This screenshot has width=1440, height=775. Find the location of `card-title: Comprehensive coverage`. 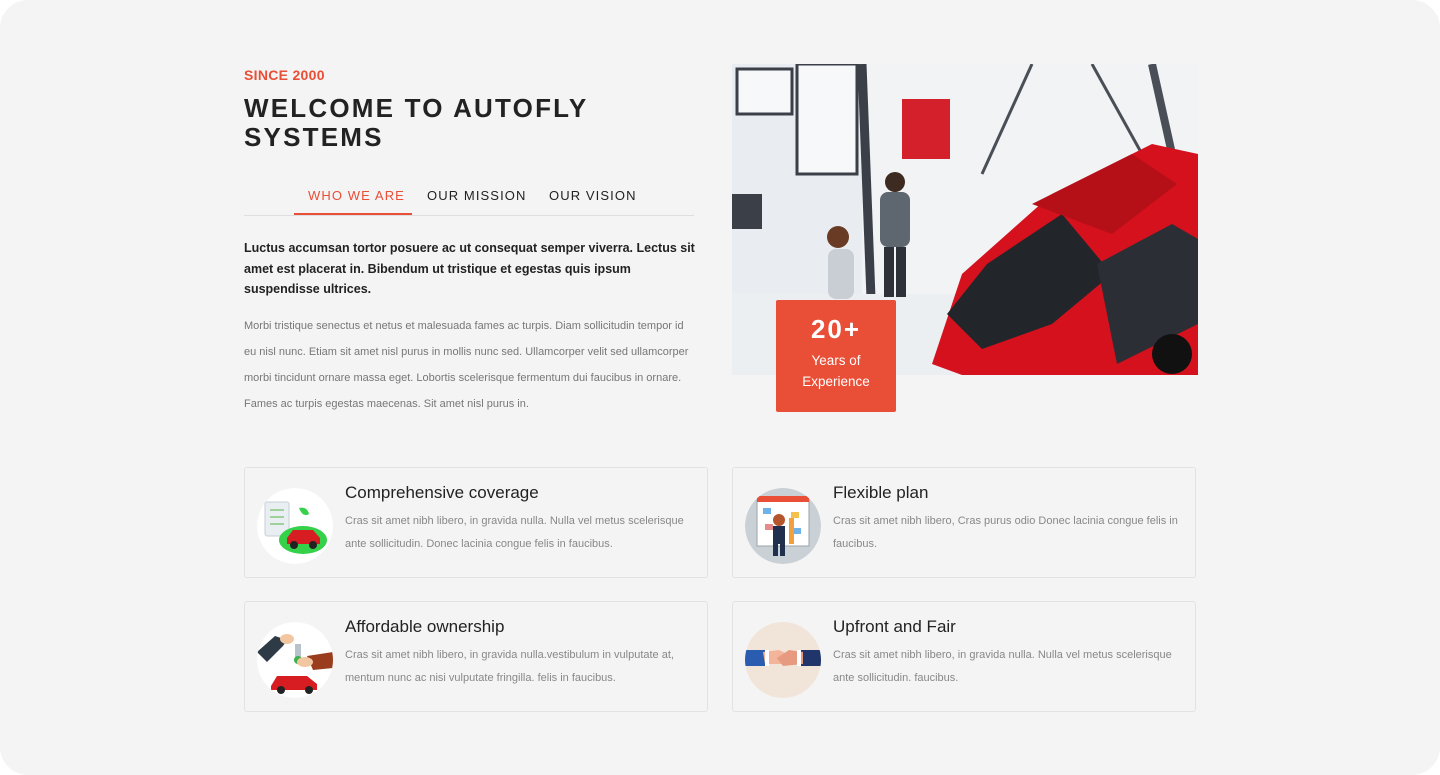

card-title: Comprehensive coverage is located at coordinates (442, 492).